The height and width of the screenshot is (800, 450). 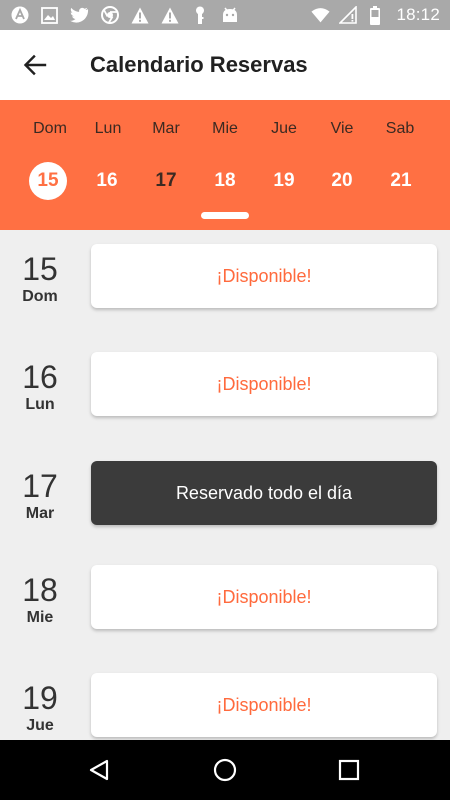 I want to click on weekday-label: Vie, so click(x=342, y=128).